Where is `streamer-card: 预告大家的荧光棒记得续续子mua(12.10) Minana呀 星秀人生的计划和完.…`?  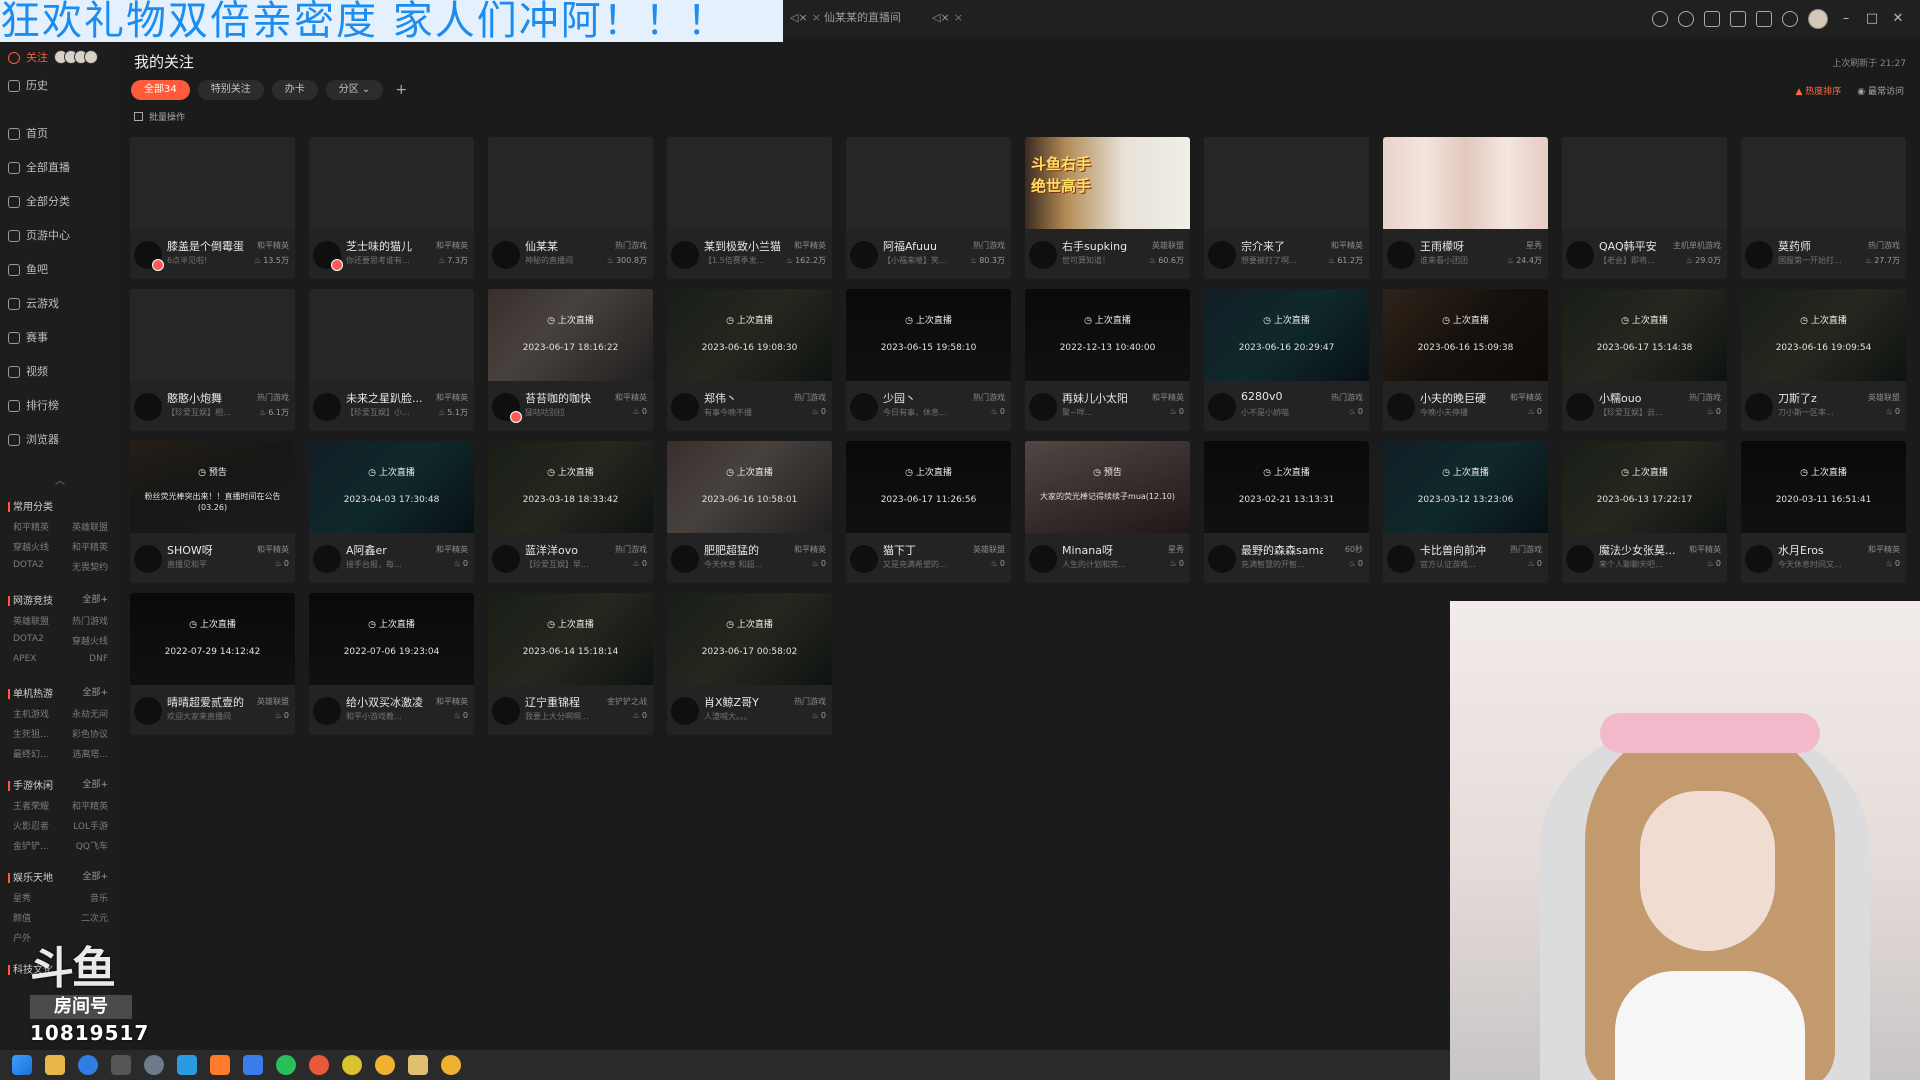
streamer-card: 预告大家的荧光棒记得续续子mua(12.10) Minana呀 星秀人生的计划和完.… is located at coordinates (1107, 512).